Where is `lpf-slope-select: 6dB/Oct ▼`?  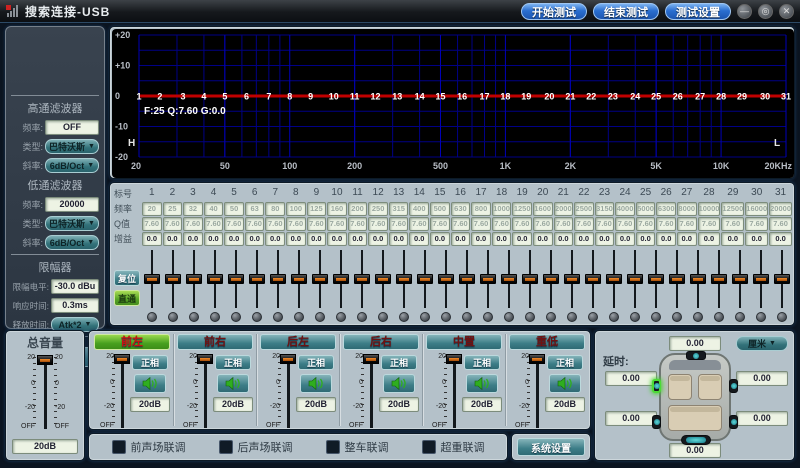 lpf-slope-select: 6dB/Oct ▼ is located at coordinates (72, 242).